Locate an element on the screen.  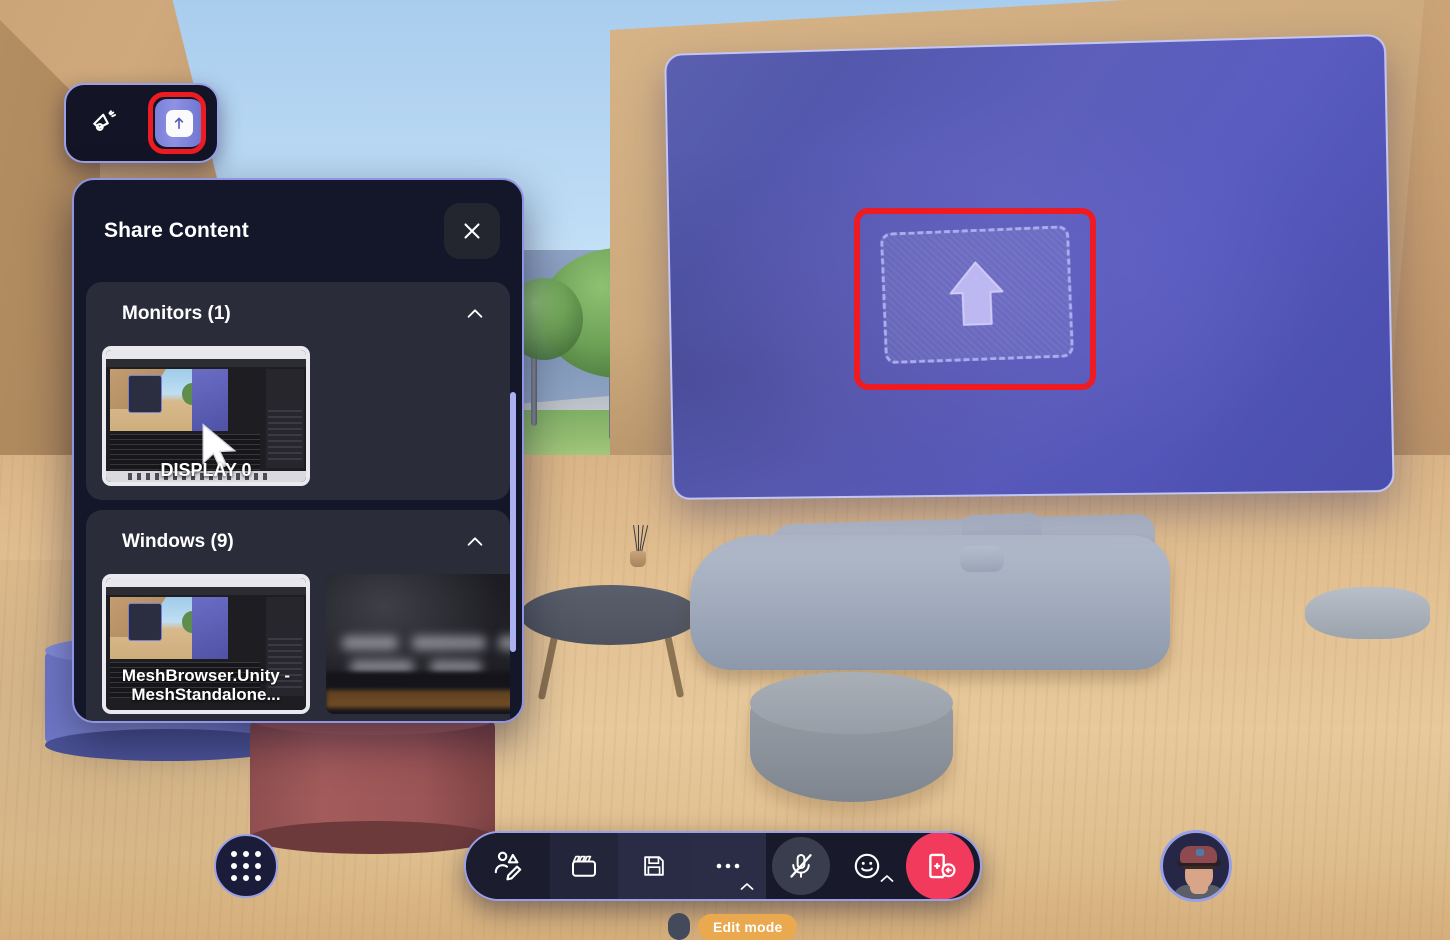
microphone-muted-icon is located at coordinates (801, 866).